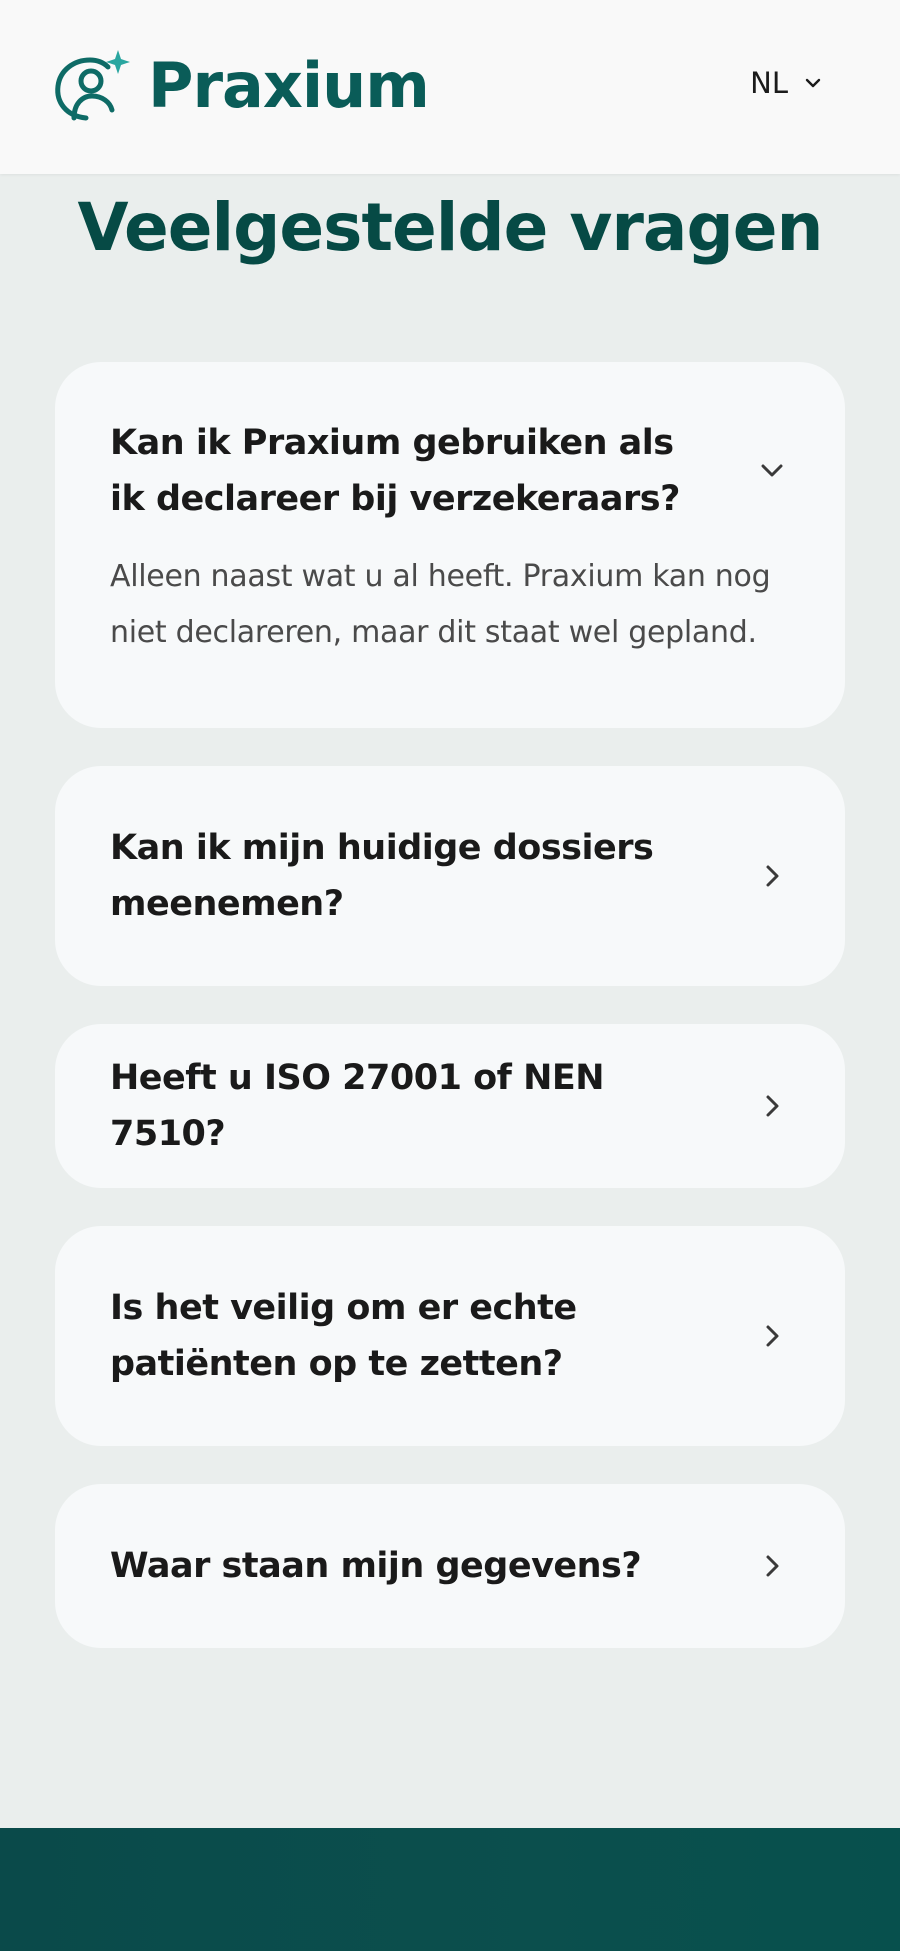 This screenshot has height=1951, width=900. I want to click on faq-item: Waar staan mijn gegevens?, so click(450, 1566).